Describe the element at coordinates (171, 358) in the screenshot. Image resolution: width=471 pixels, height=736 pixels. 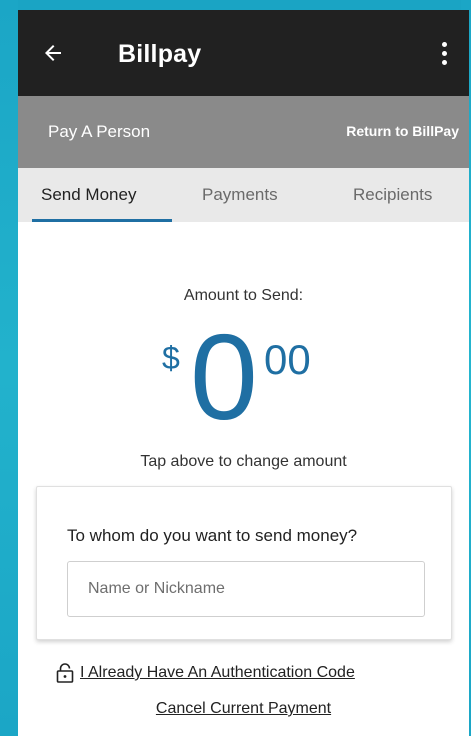
I see `amount-currency: $` at that location.